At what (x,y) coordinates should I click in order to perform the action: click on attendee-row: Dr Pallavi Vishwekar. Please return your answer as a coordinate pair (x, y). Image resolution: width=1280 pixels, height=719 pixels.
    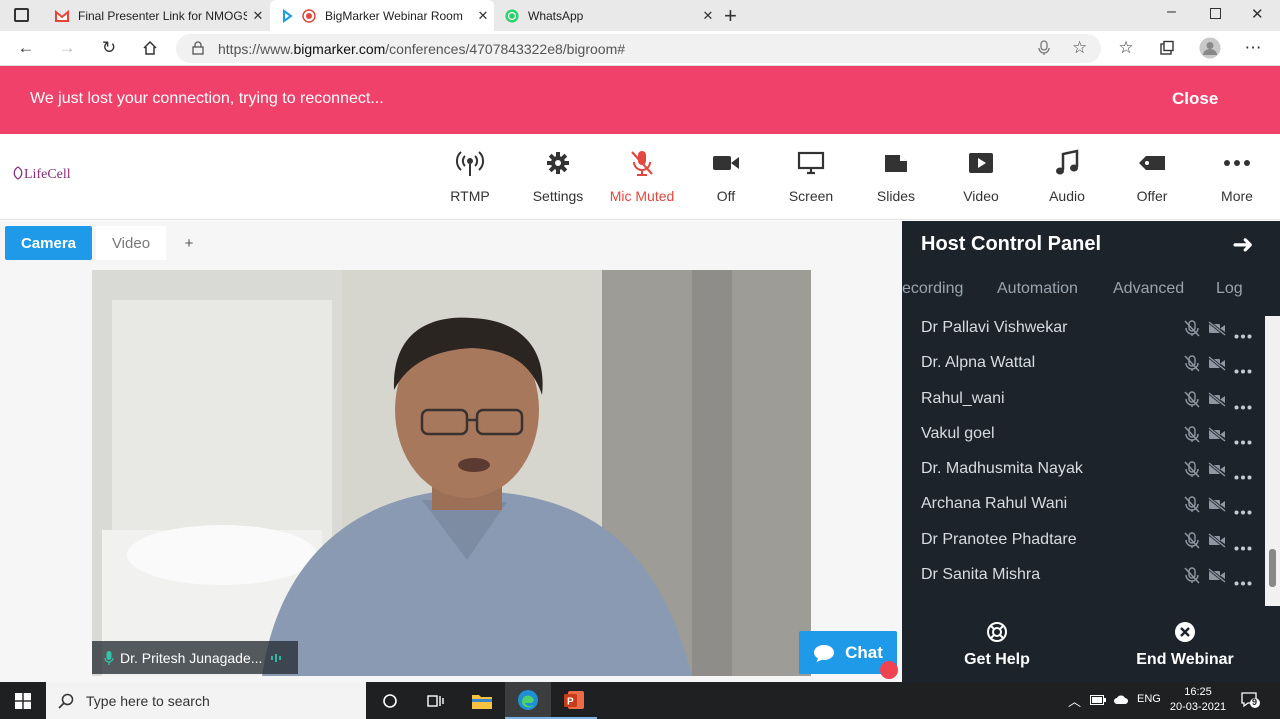
    Looking at the image, I should click on (1084, 328).